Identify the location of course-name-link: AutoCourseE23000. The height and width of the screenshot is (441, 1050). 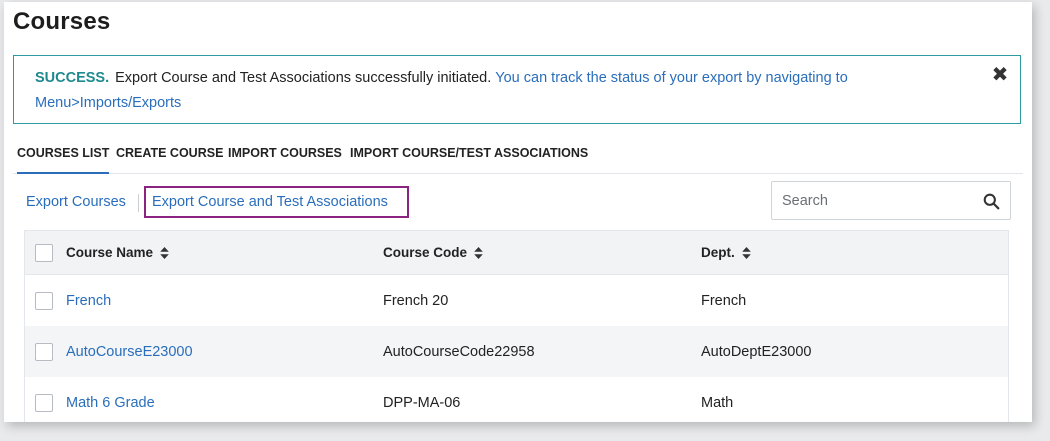
(129, 351).